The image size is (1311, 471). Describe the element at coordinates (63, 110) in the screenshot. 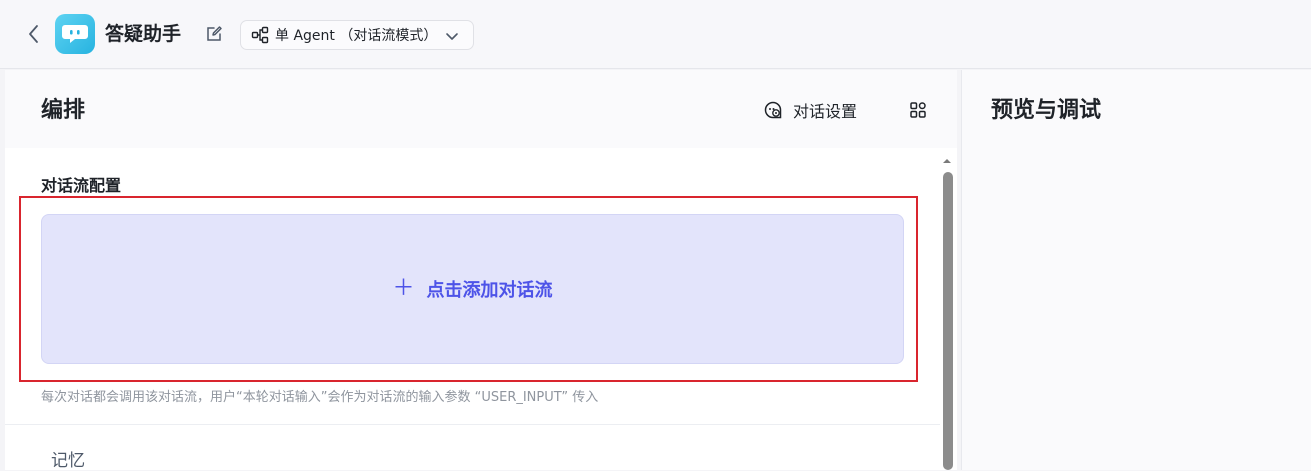

I see `orchestration-title: 编排` at that location.